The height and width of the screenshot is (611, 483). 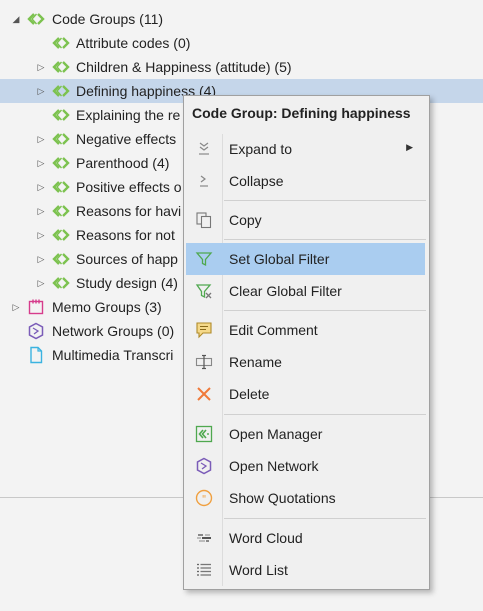 I want to click on menu-item-open-manager: Open Manager, so click(x=305, y=434).